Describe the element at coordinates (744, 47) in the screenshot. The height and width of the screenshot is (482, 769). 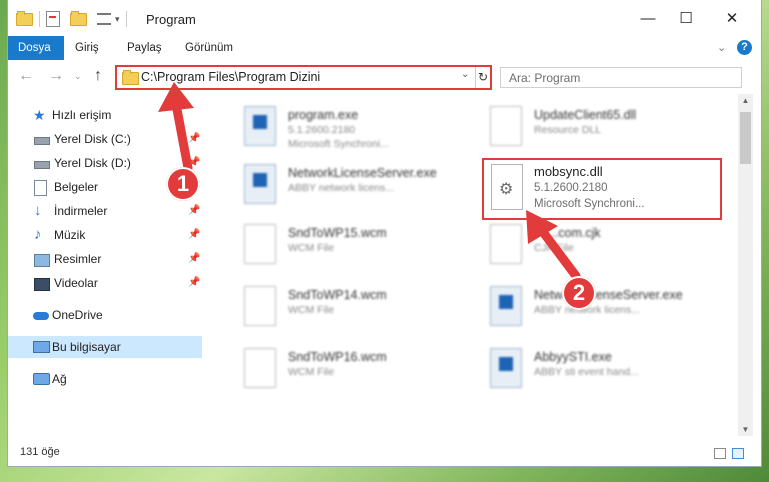
I see `help-icon: ?` at that location.